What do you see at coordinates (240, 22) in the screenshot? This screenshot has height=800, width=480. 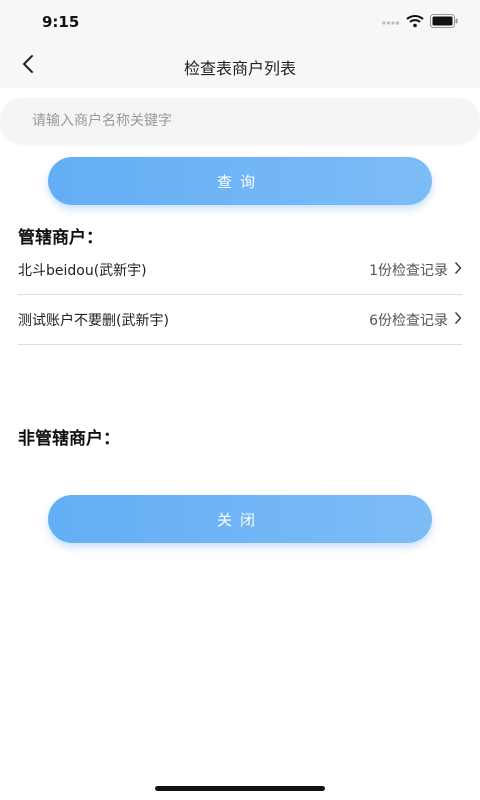 I see `status-bar: 9:15` at bounding box center [240, 22].